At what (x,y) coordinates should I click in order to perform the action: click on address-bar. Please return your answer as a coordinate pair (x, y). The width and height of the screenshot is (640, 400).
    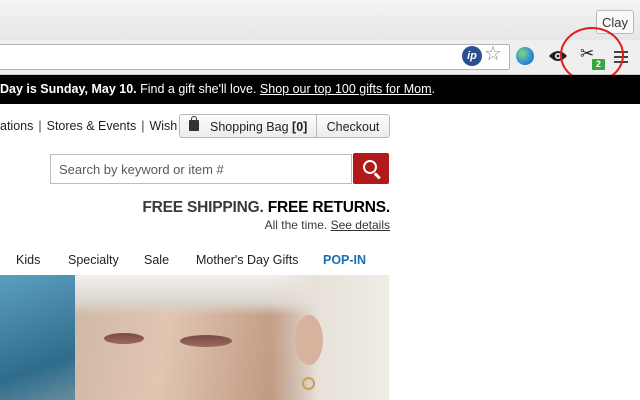
    Looking at the image, I should click on (255, 57).